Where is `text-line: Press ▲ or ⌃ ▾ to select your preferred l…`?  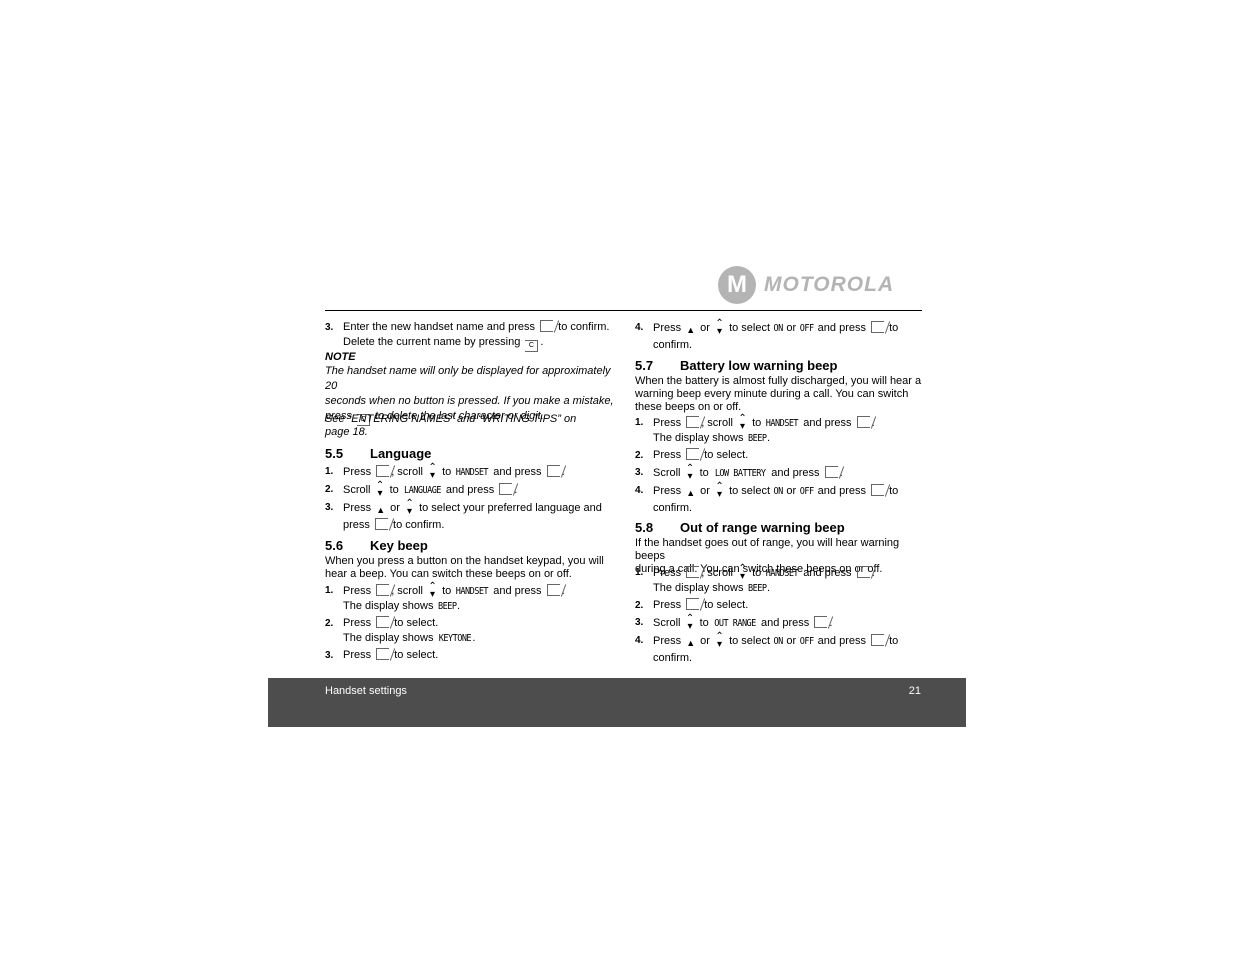 text-line: Press ▲ or ⌃ ▾ to select your preferred l… is located at coordinates (481, 508).